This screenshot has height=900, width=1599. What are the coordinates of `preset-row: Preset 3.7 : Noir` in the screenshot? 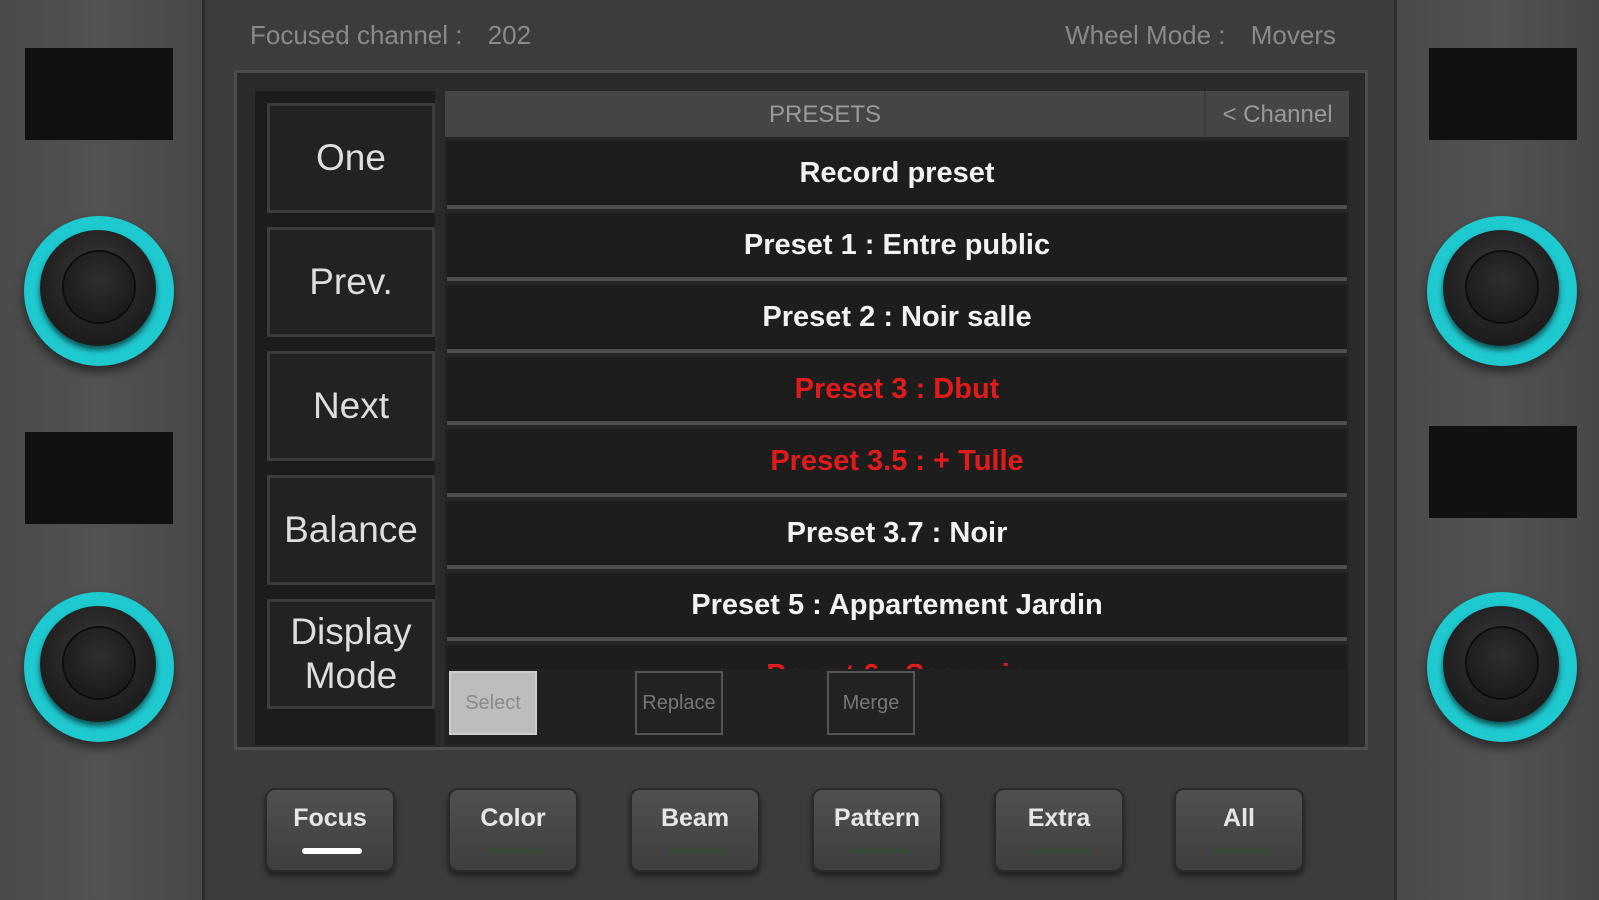 It's located at (897, 535).